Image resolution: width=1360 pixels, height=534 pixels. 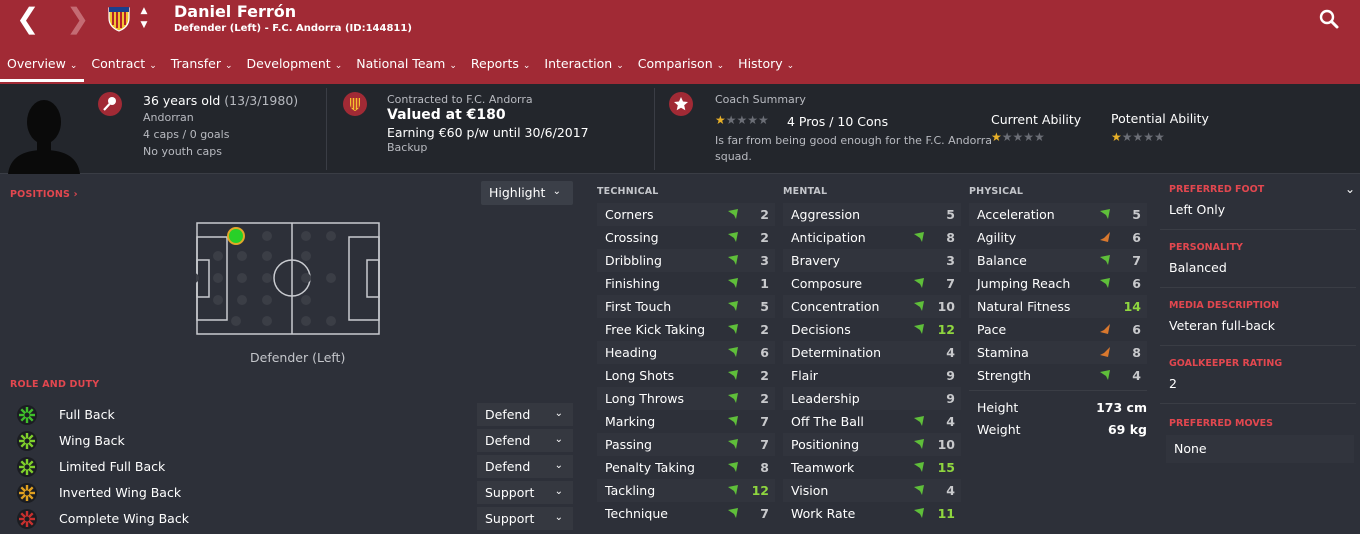 What do you see at coordinates (804, 375) in the screenshot?
I see `attribute-name: Flair` at bounding box center [804, 375].